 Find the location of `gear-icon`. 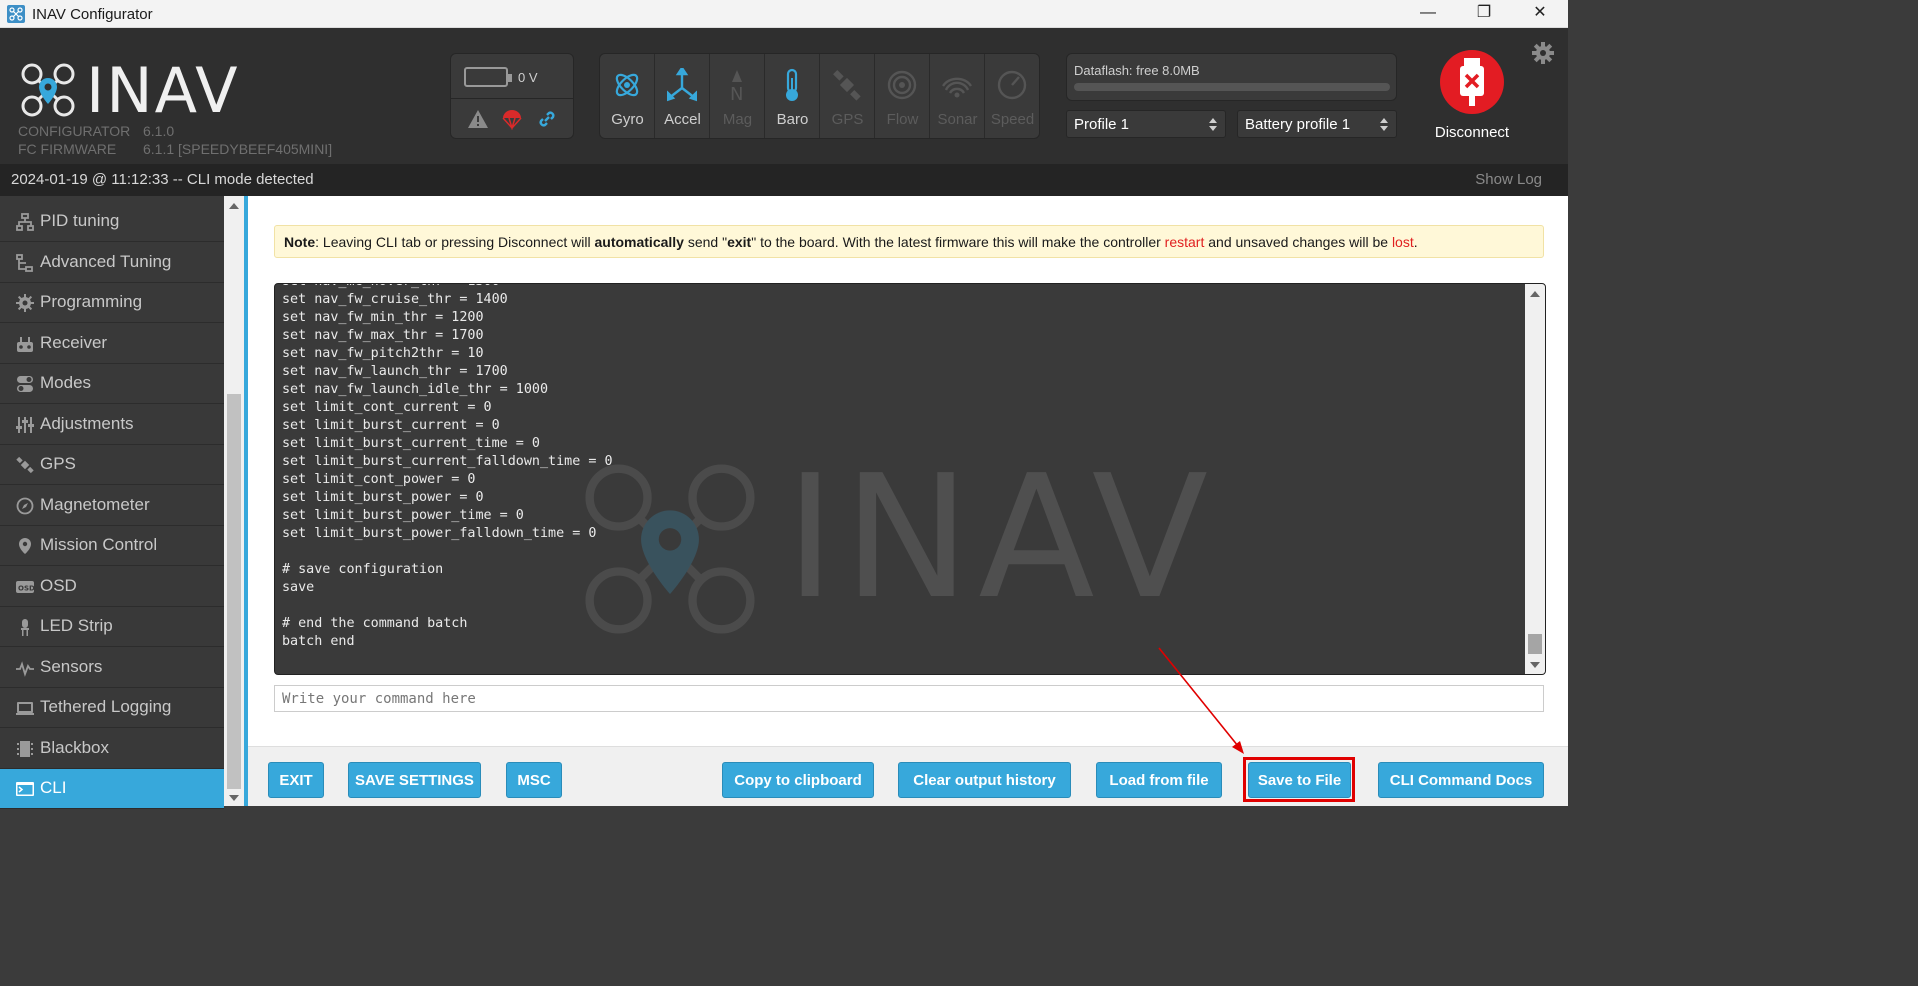

gear-icon is located at coordinates (25, 303).